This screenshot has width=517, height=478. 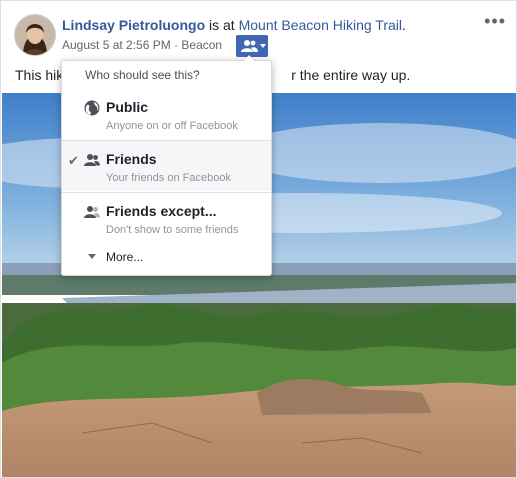 I want to click on audience-option-label: Friends, so click(x=131, y=159).